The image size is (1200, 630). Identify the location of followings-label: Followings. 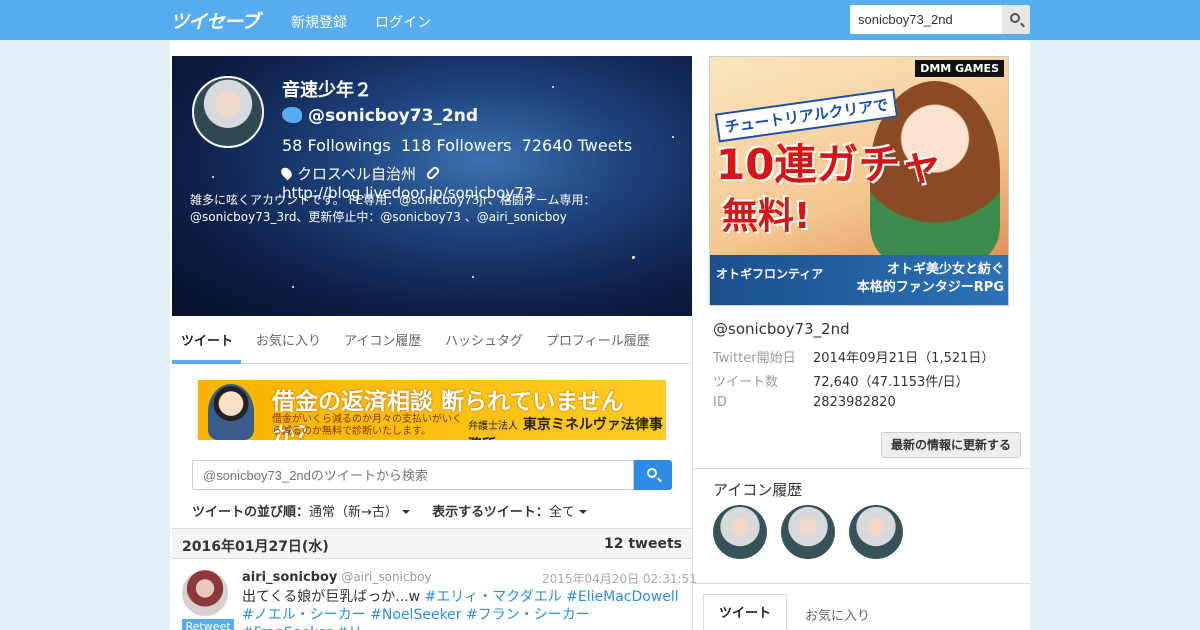
(349, 145).